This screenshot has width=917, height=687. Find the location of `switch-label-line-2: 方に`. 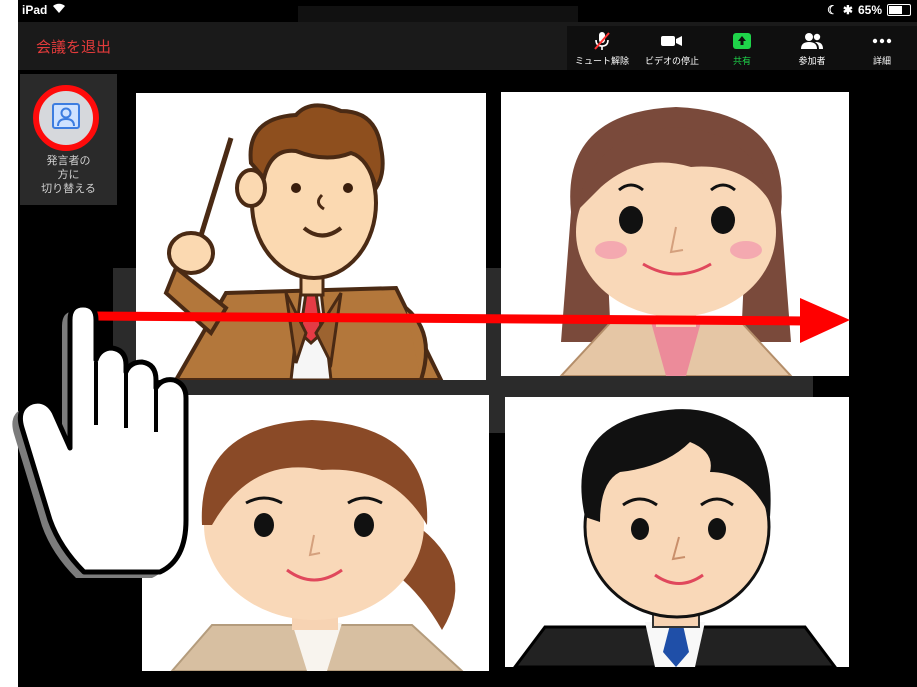

switch-label-line-2: 方に is located at coordinates (68, 174).